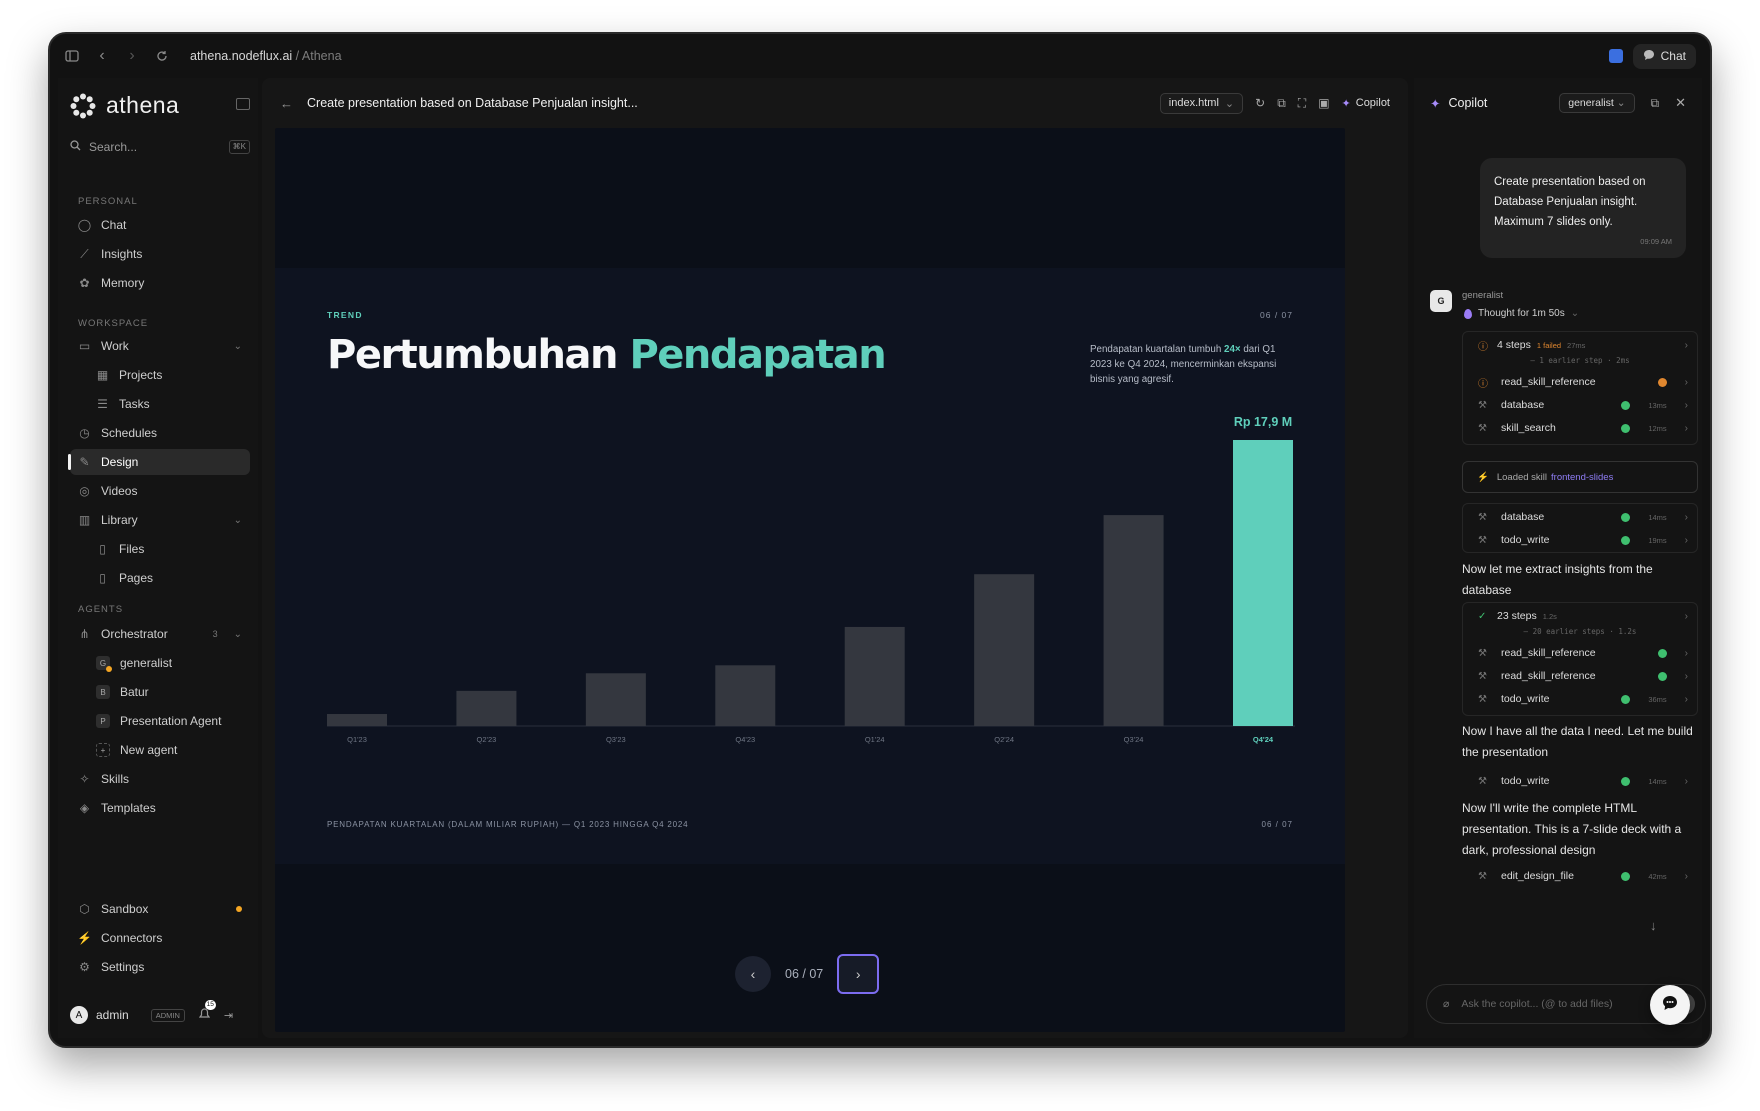 This screenshot has width=1760, height=1111. I want to click on bell-icon: 15, so click(207, 1011).